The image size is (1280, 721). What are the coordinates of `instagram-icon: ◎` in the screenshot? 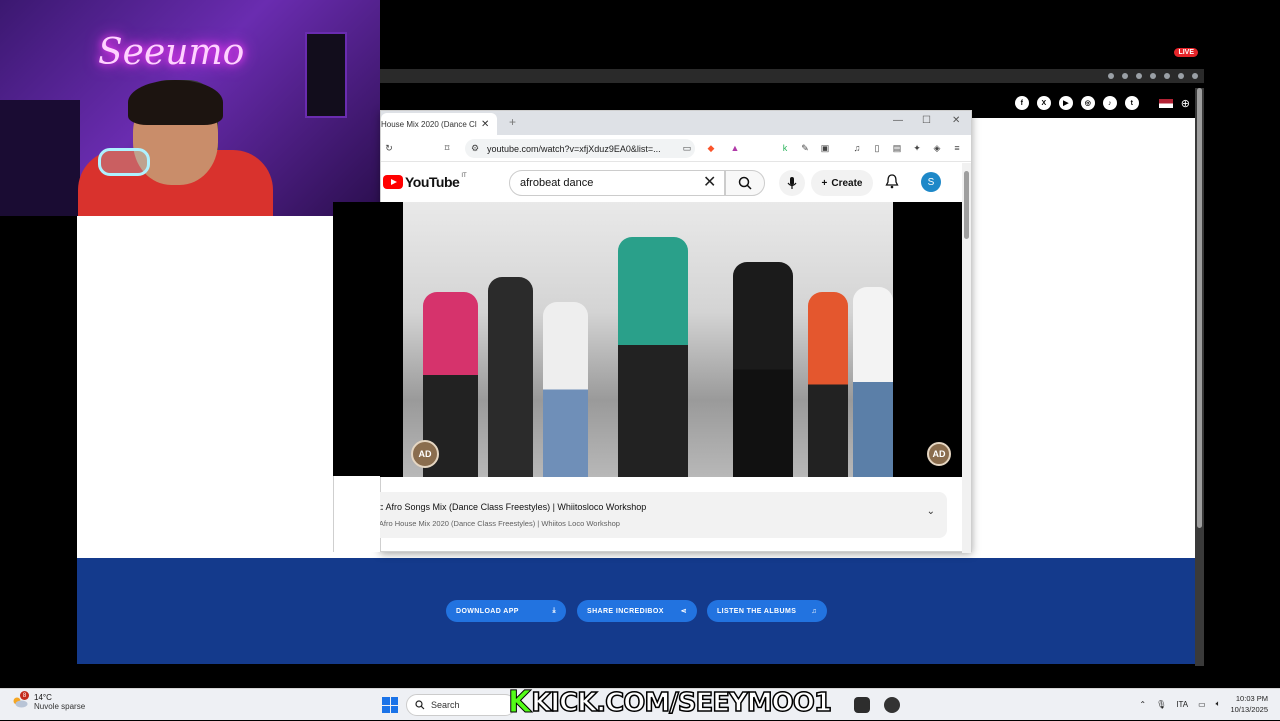 It's located at (1087, 103).